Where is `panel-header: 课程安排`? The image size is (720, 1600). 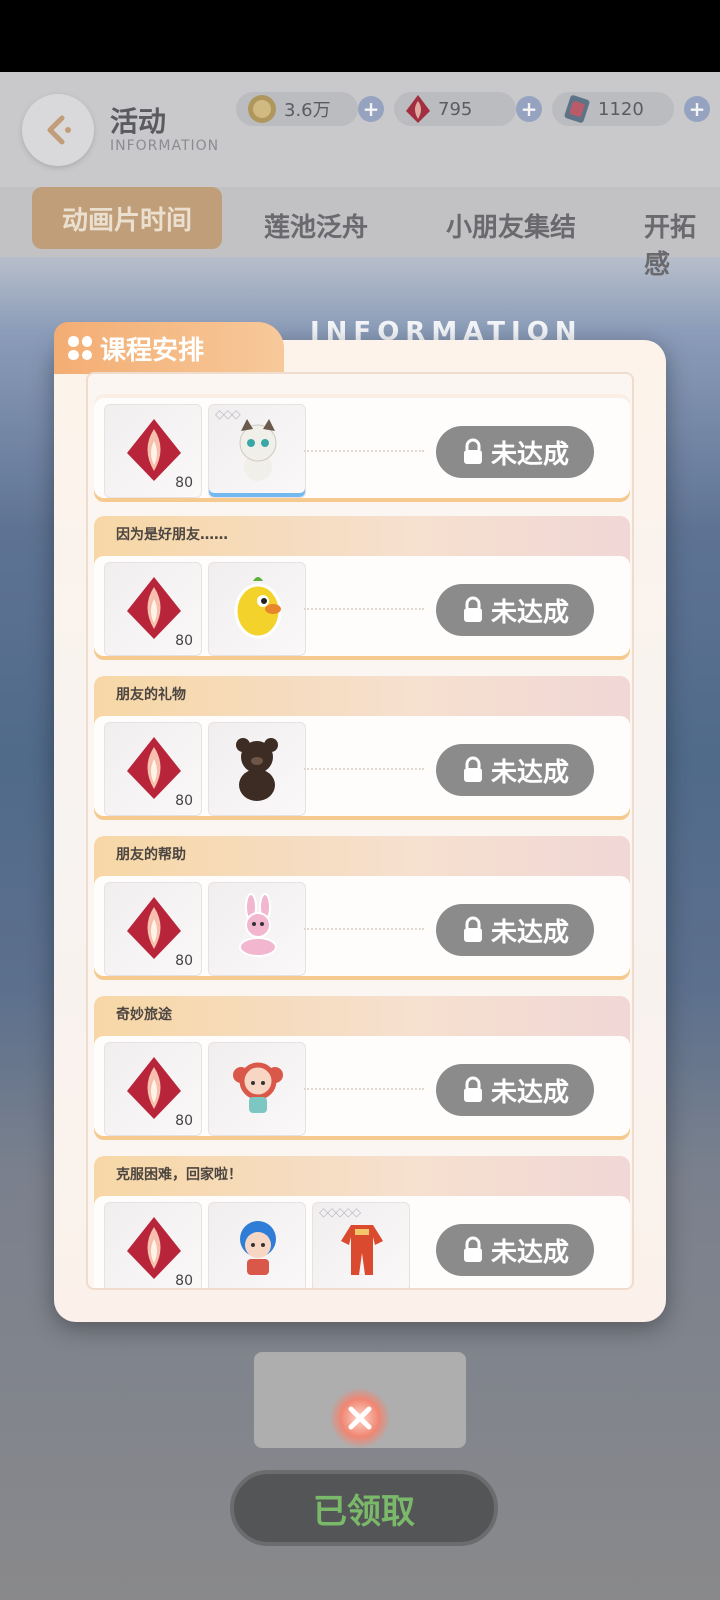 panel-header: 课程安排 is located at coordinates (169, 348).